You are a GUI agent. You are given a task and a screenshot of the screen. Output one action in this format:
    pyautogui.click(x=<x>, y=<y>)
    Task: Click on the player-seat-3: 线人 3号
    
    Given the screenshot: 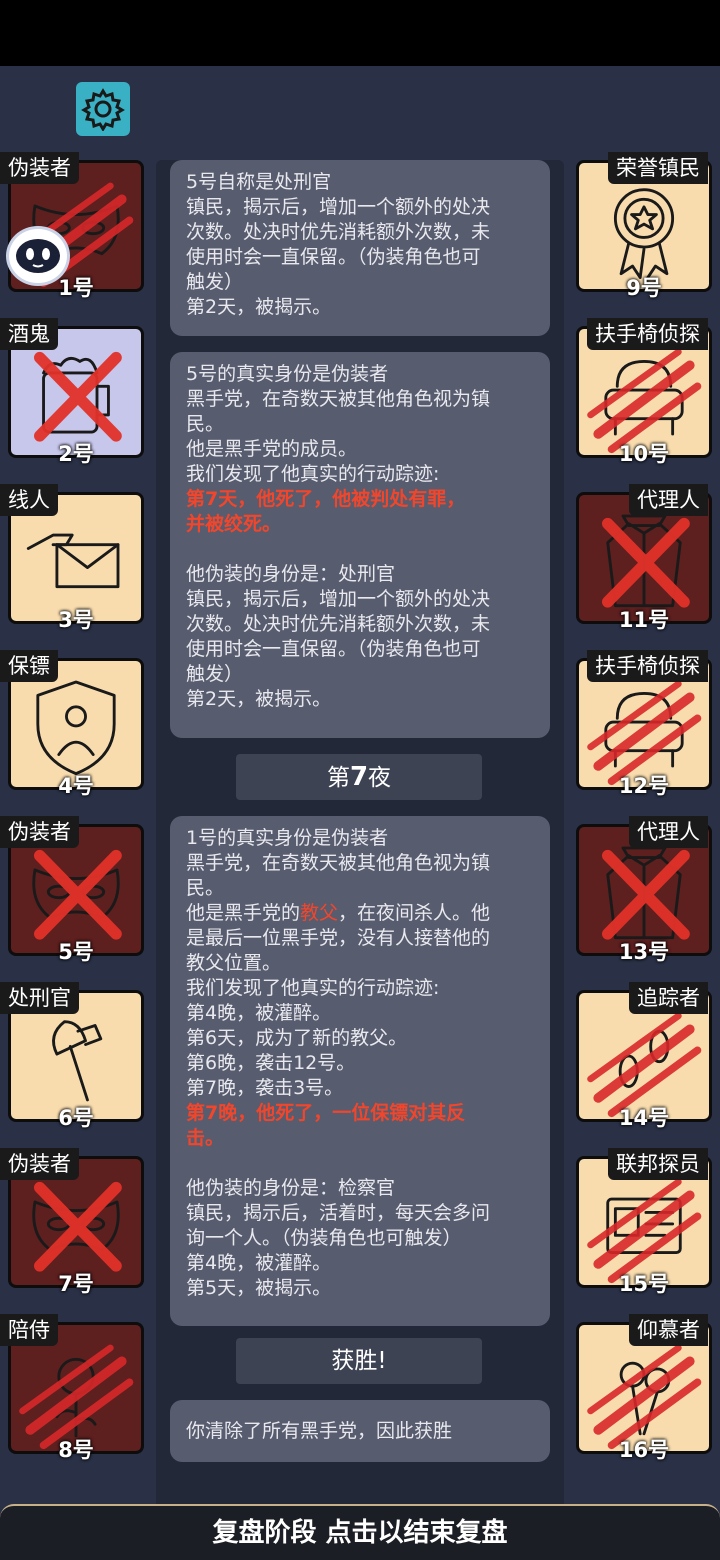 What is the action you would take?
    pyautogui.click(x=72, y=558)
    